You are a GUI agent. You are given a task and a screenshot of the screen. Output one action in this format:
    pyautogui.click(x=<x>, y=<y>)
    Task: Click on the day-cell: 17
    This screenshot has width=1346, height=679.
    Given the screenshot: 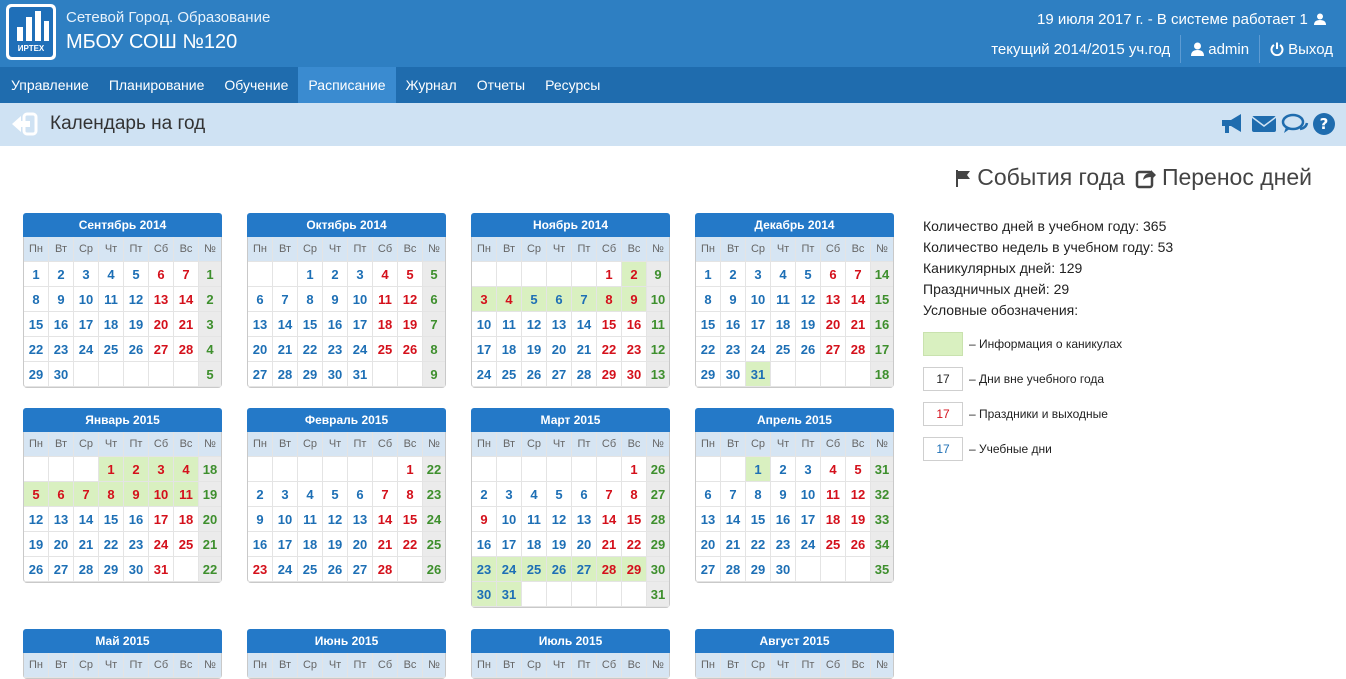 What is the action you would take?
    pyautogui.click(x=161, y=519)
    